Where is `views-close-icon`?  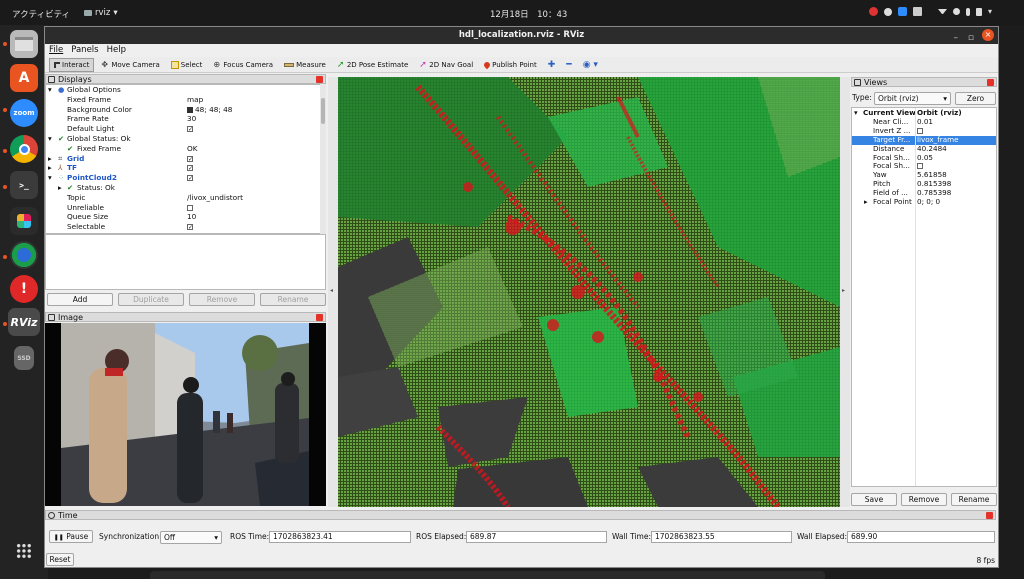
views-close-icon is located at coordinates (990, 82).